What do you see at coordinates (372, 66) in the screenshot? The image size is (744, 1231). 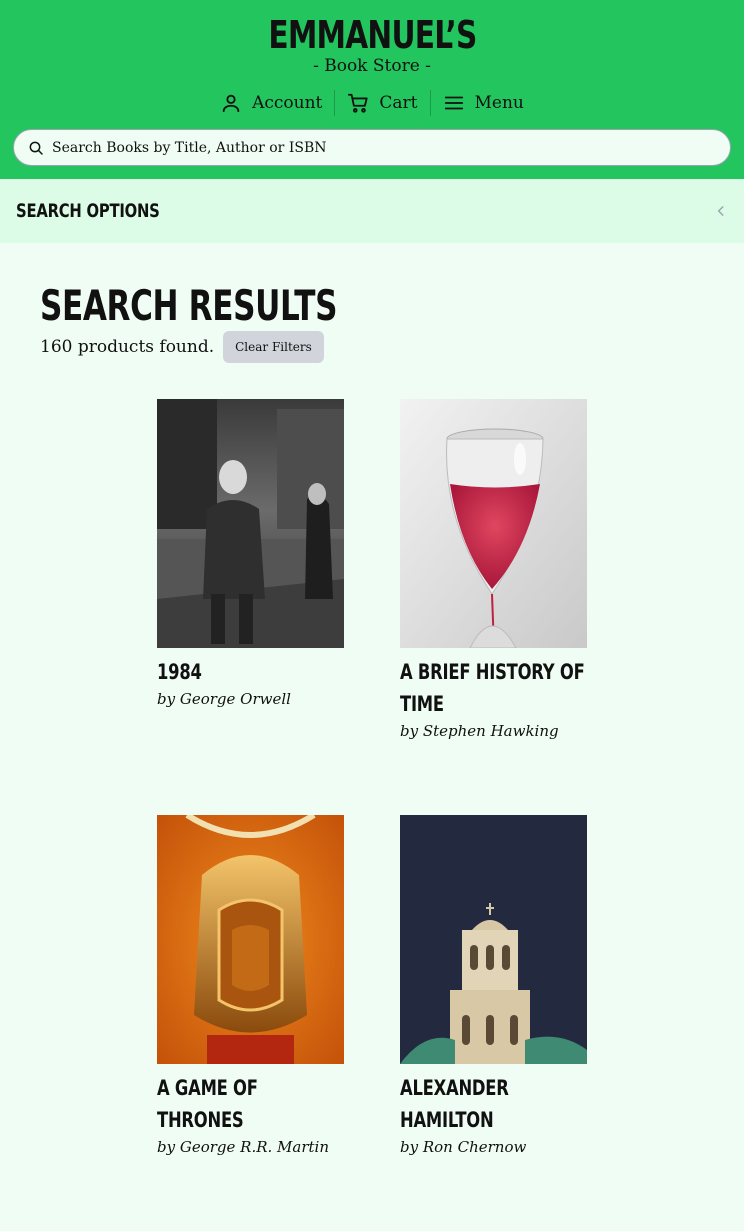 I see `brand-subtitle: - Book Store -` at bounding box center [372, 66].